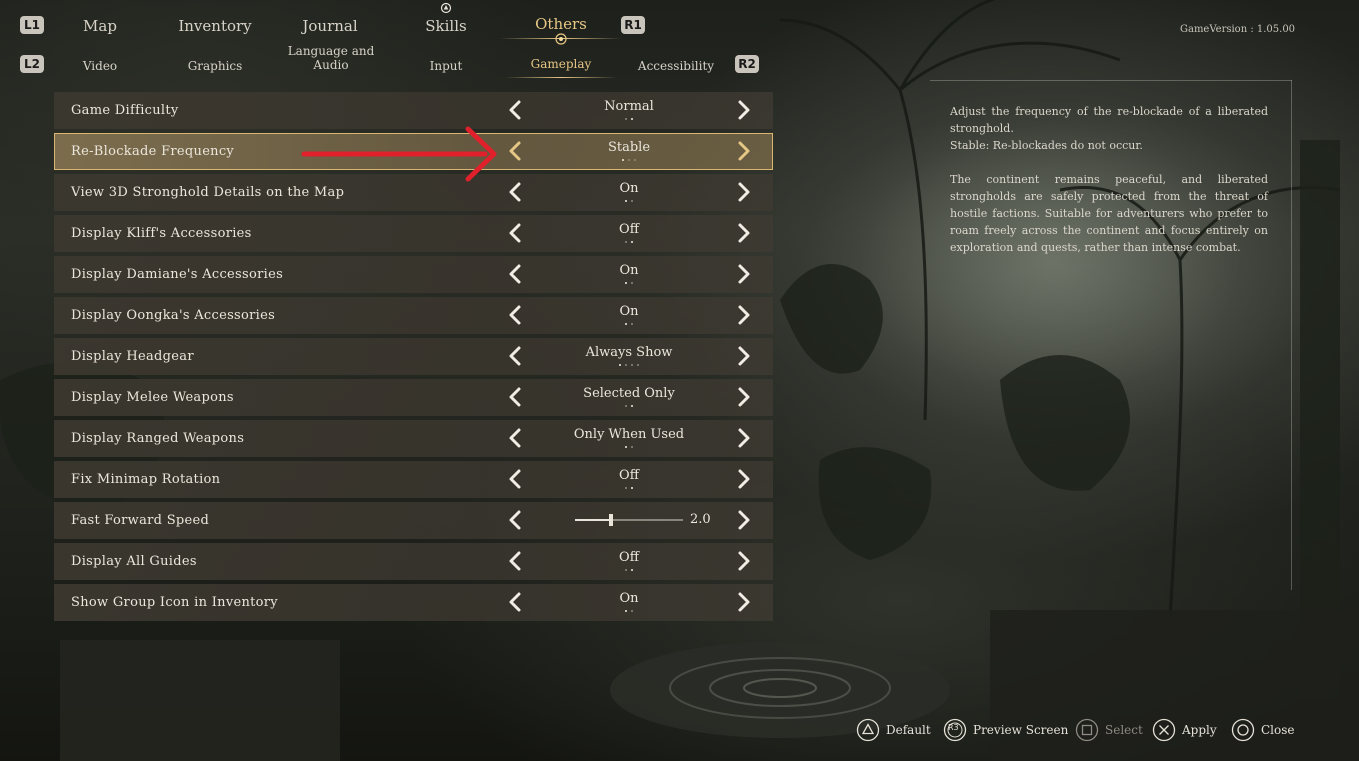  I want to click on setting-row: Display Ranged Weapons Only When Used, so click(413, 438).